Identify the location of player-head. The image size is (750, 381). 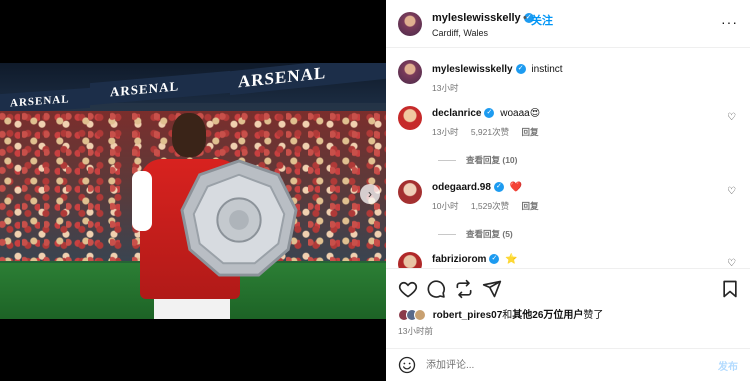
(189, 135).